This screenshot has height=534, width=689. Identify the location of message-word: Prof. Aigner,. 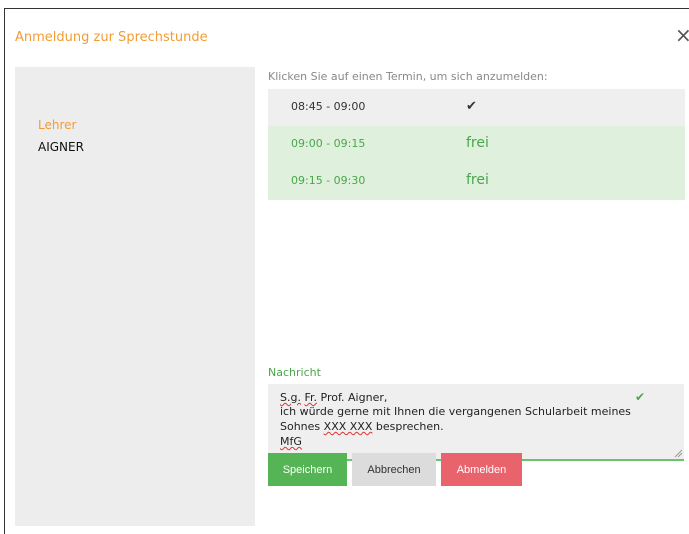
(354, 397).